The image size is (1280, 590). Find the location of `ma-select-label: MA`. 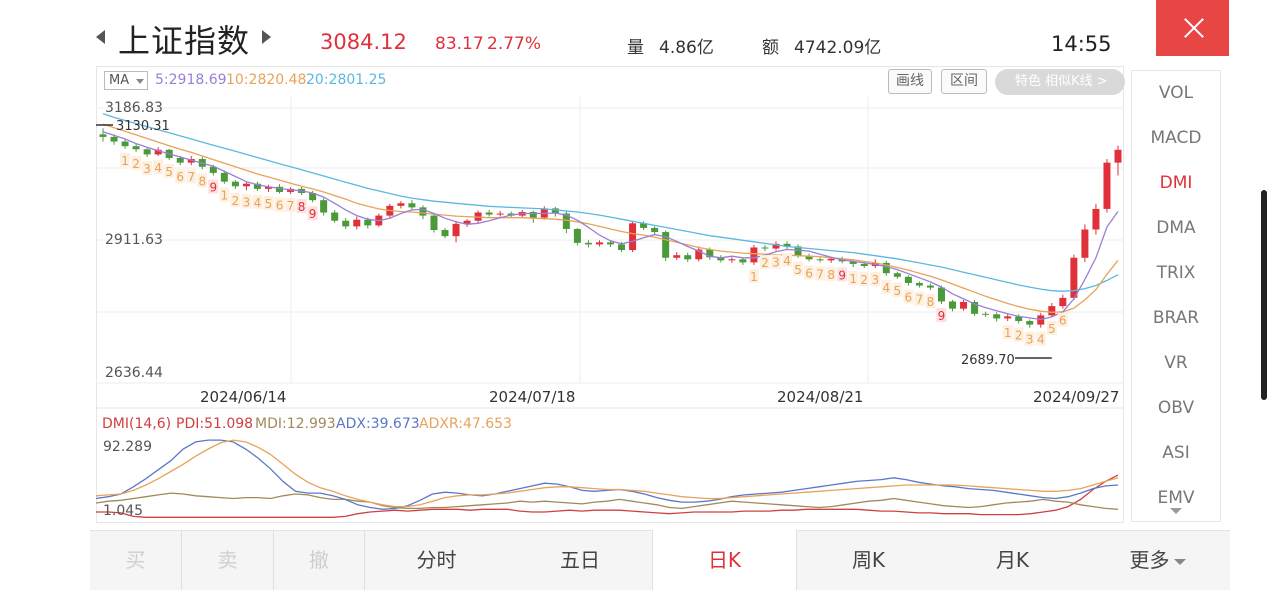

ma-select-label: MA is located at coordinates (119, 80).